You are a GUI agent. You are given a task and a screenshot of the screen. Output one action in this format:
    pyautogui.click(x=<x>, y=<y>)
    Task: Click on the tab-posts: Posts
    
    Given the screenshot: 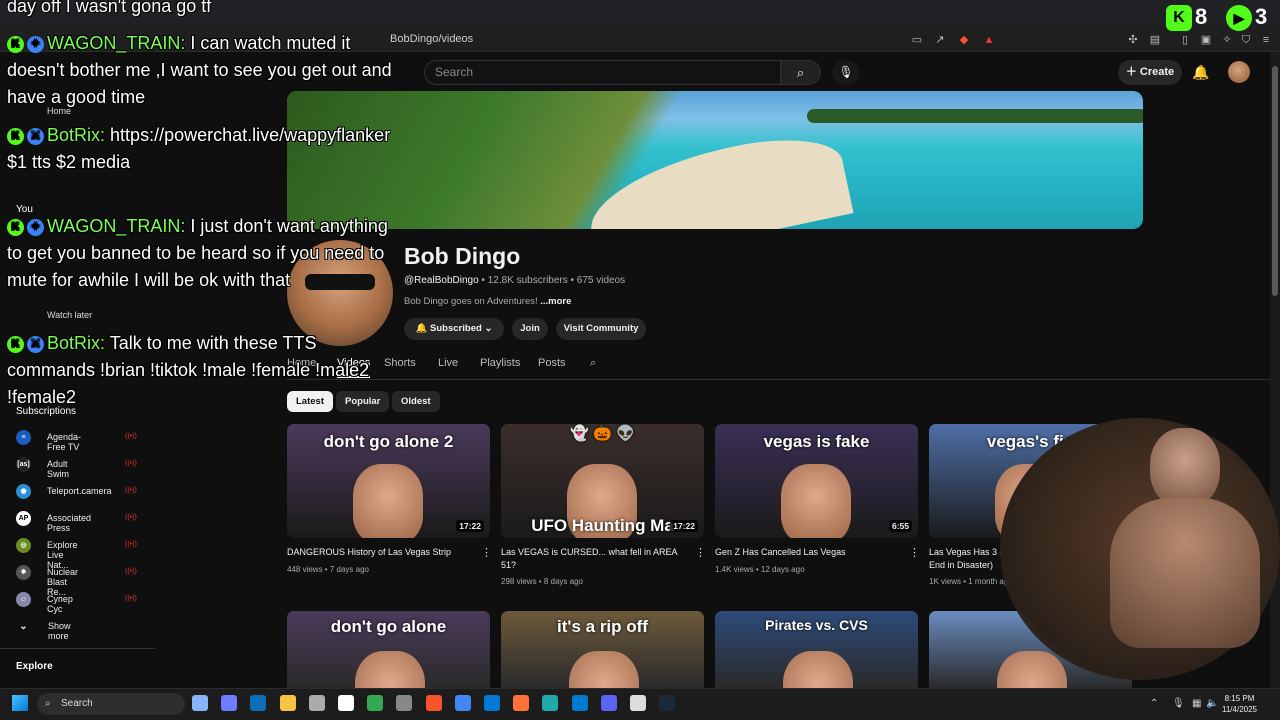 What is the action you would take?
    pyautogui.click(x=552, y=363)
    